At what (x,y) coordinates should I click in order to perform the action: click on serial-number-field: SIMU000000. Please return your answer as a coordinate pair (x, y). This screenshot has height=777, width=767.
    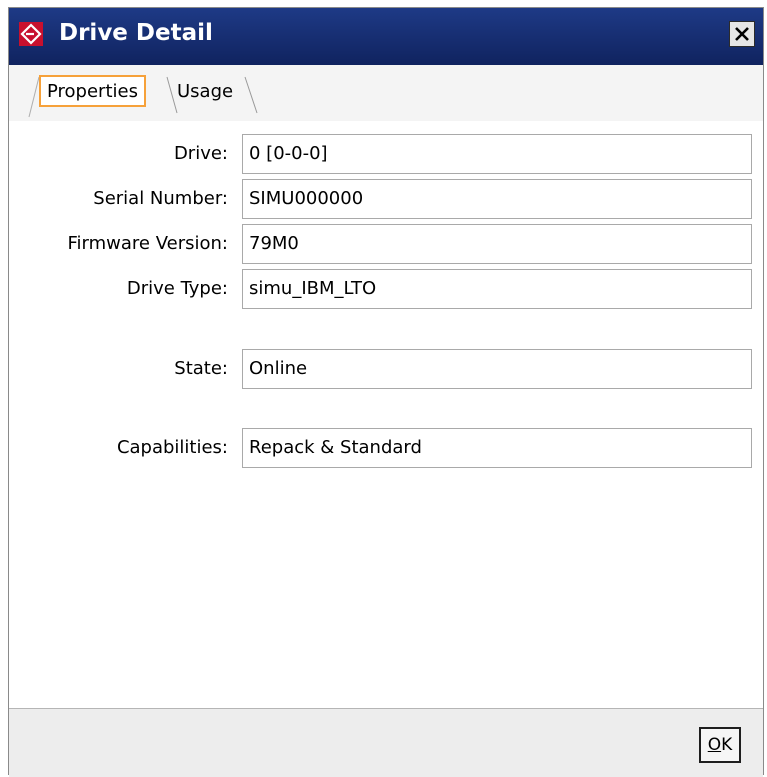
    Looking at the image, I should click on (497, 199).